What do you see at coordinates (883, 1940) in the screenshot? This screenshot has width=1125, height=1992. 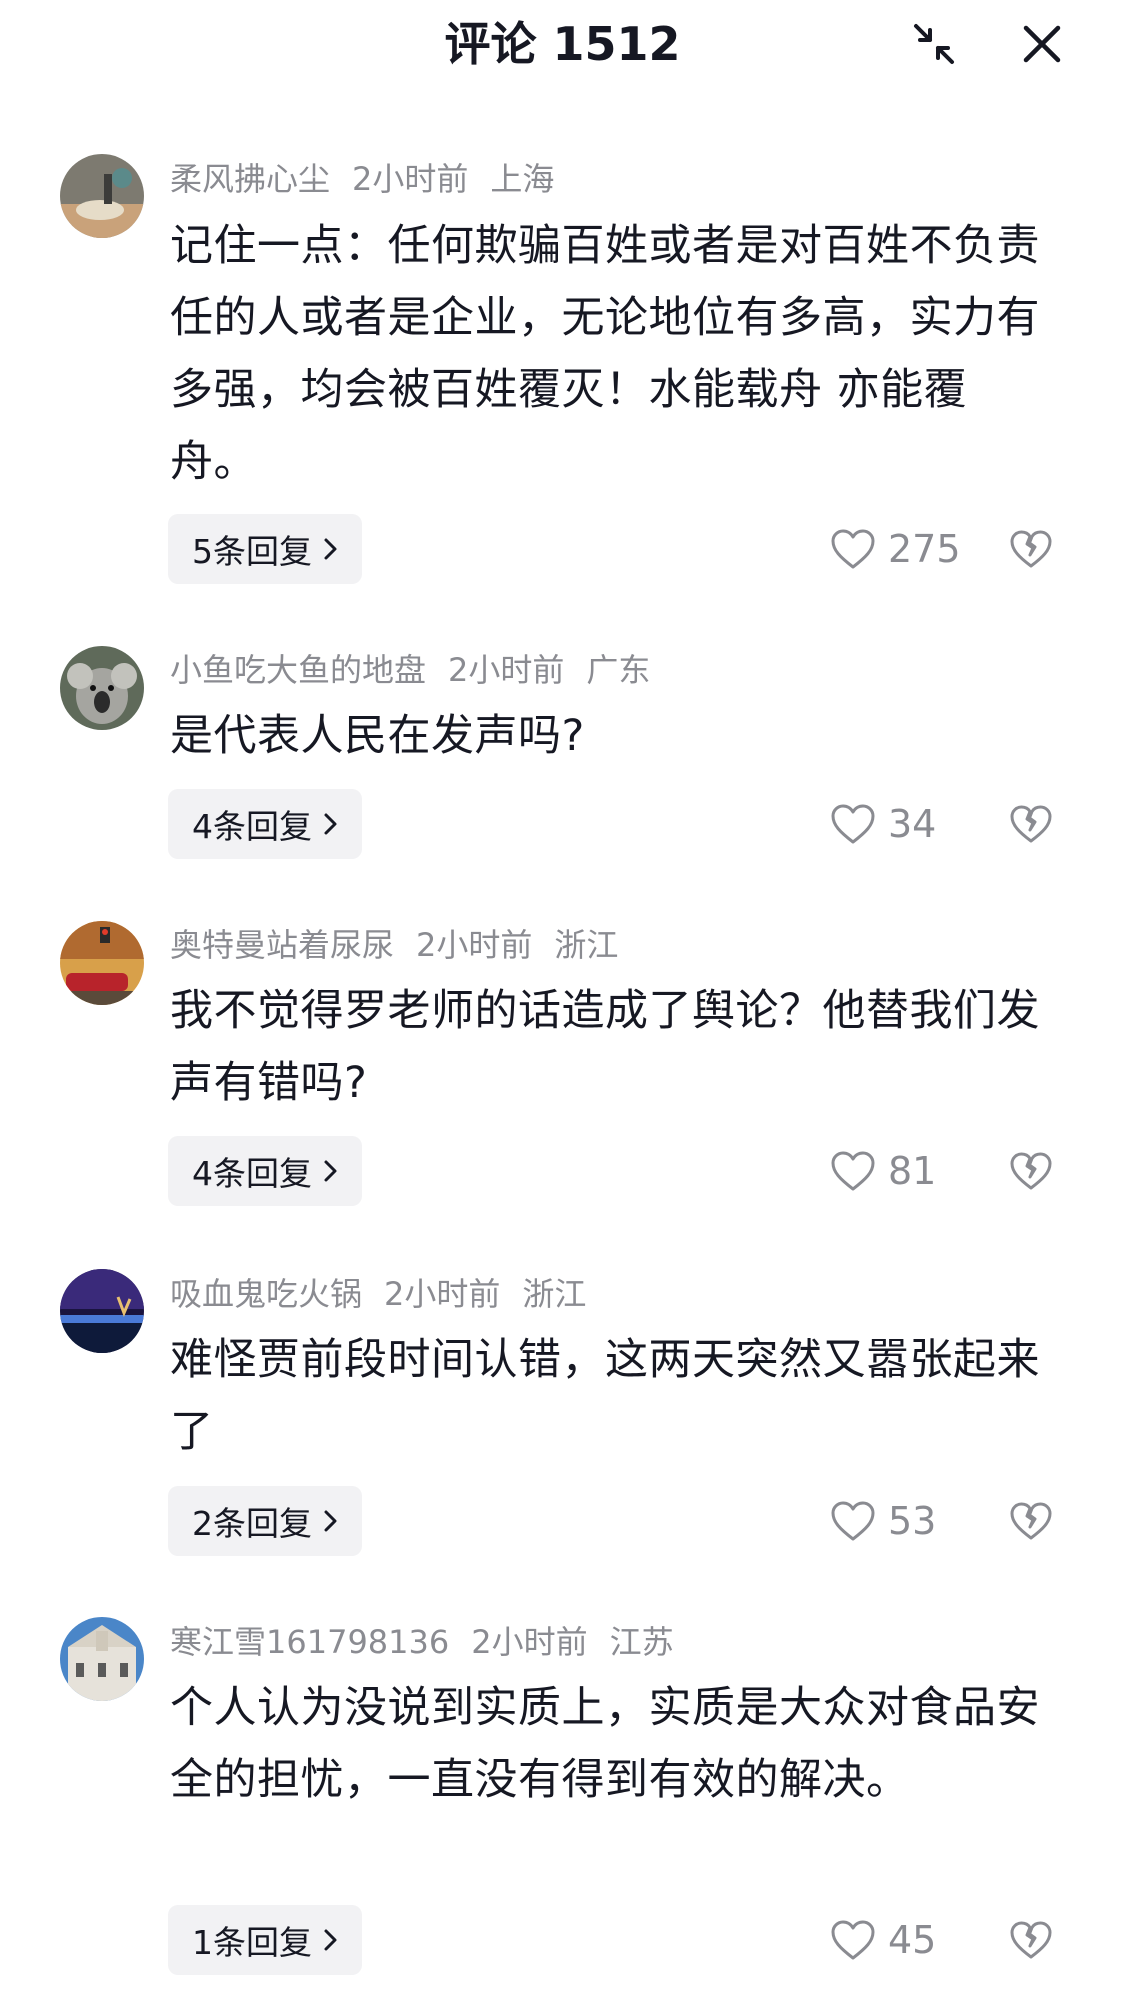 I see `like-button: 45` at bounding box center [883, 1940].